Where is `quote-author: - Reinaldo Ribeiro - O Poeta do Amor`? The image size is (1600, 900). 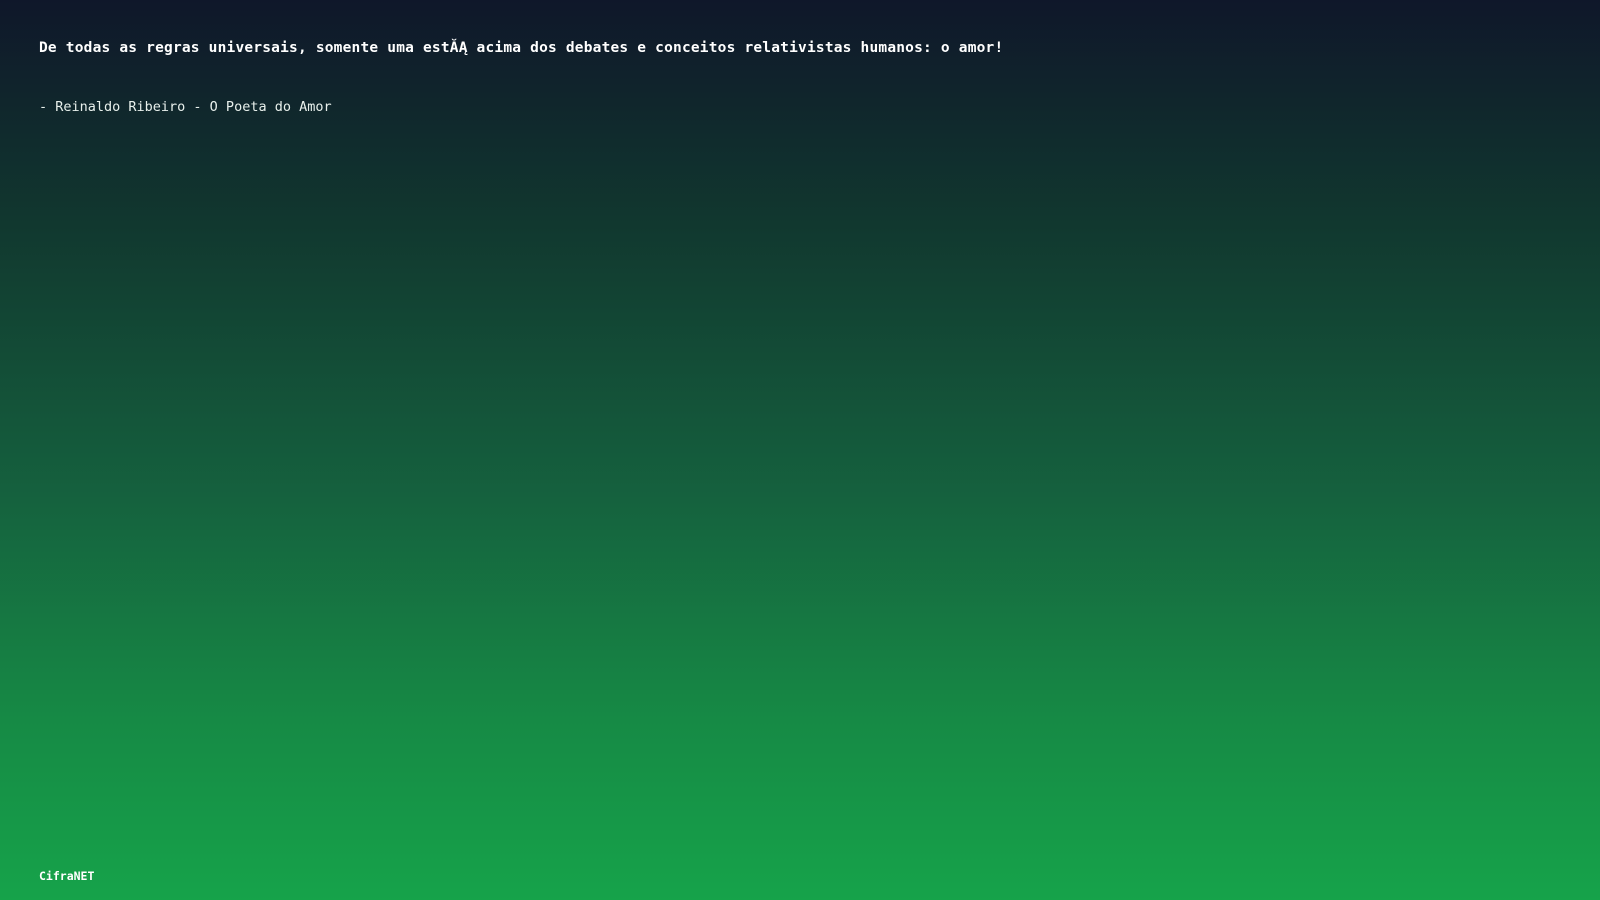
quote-author: - Reinaldo Ribeiro - O Poeta do Amor is located at coordinates (185, 107).